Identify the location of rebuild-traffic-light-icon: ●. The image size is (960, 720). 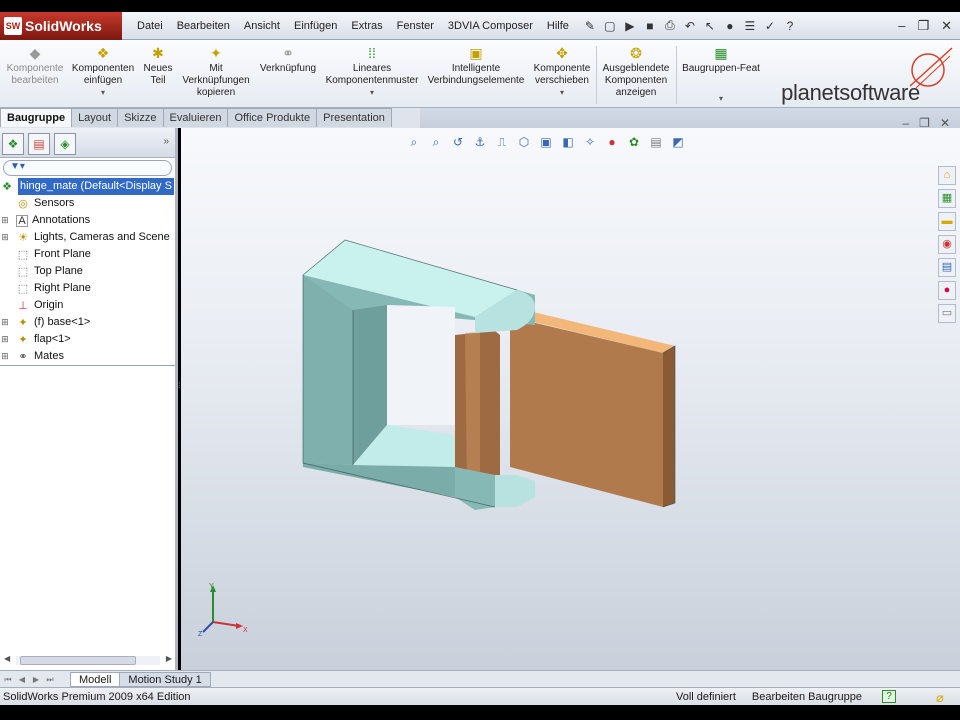
(730, 26).